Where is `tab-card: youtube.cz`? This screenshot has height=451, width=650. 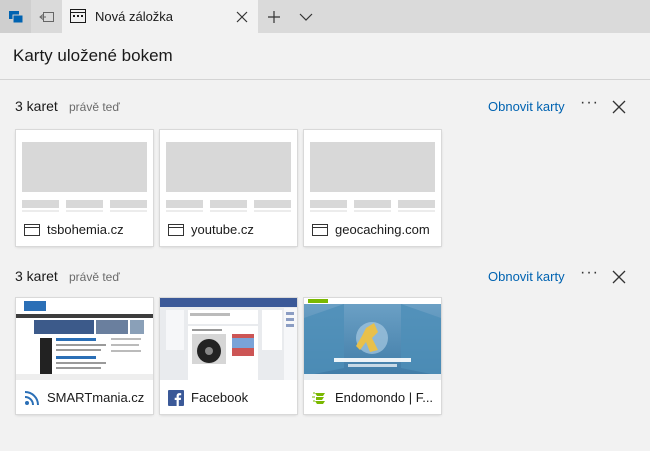
tab-card: youtube.cz is located at coordinates (228, 188).